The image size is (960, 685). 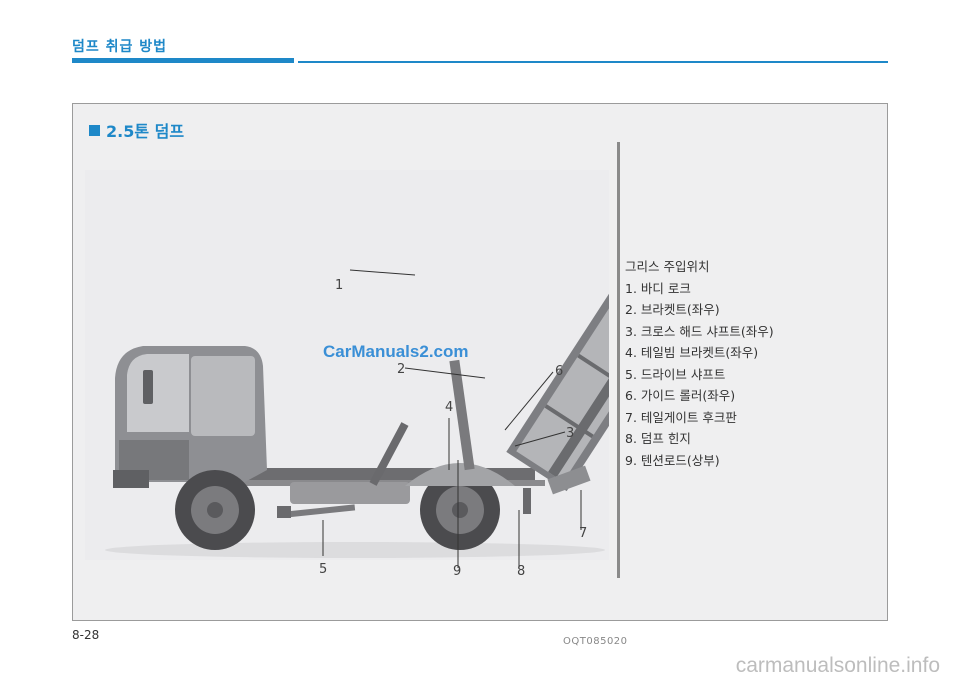 What do you see at coordinates (120, 47) in the screenshot?
I see `page-header-title: 덤프 취급 방법` at bounding box center [120, 47].